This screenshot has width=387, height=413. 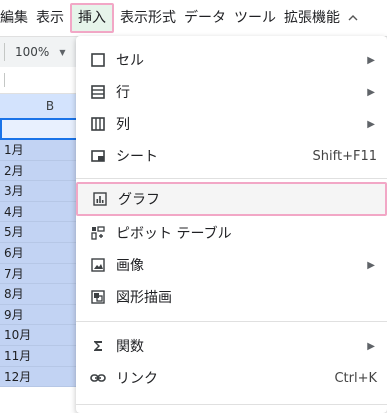 I want to click on zoom-dropdown-icon: ▼, so click(x=62, y=52).